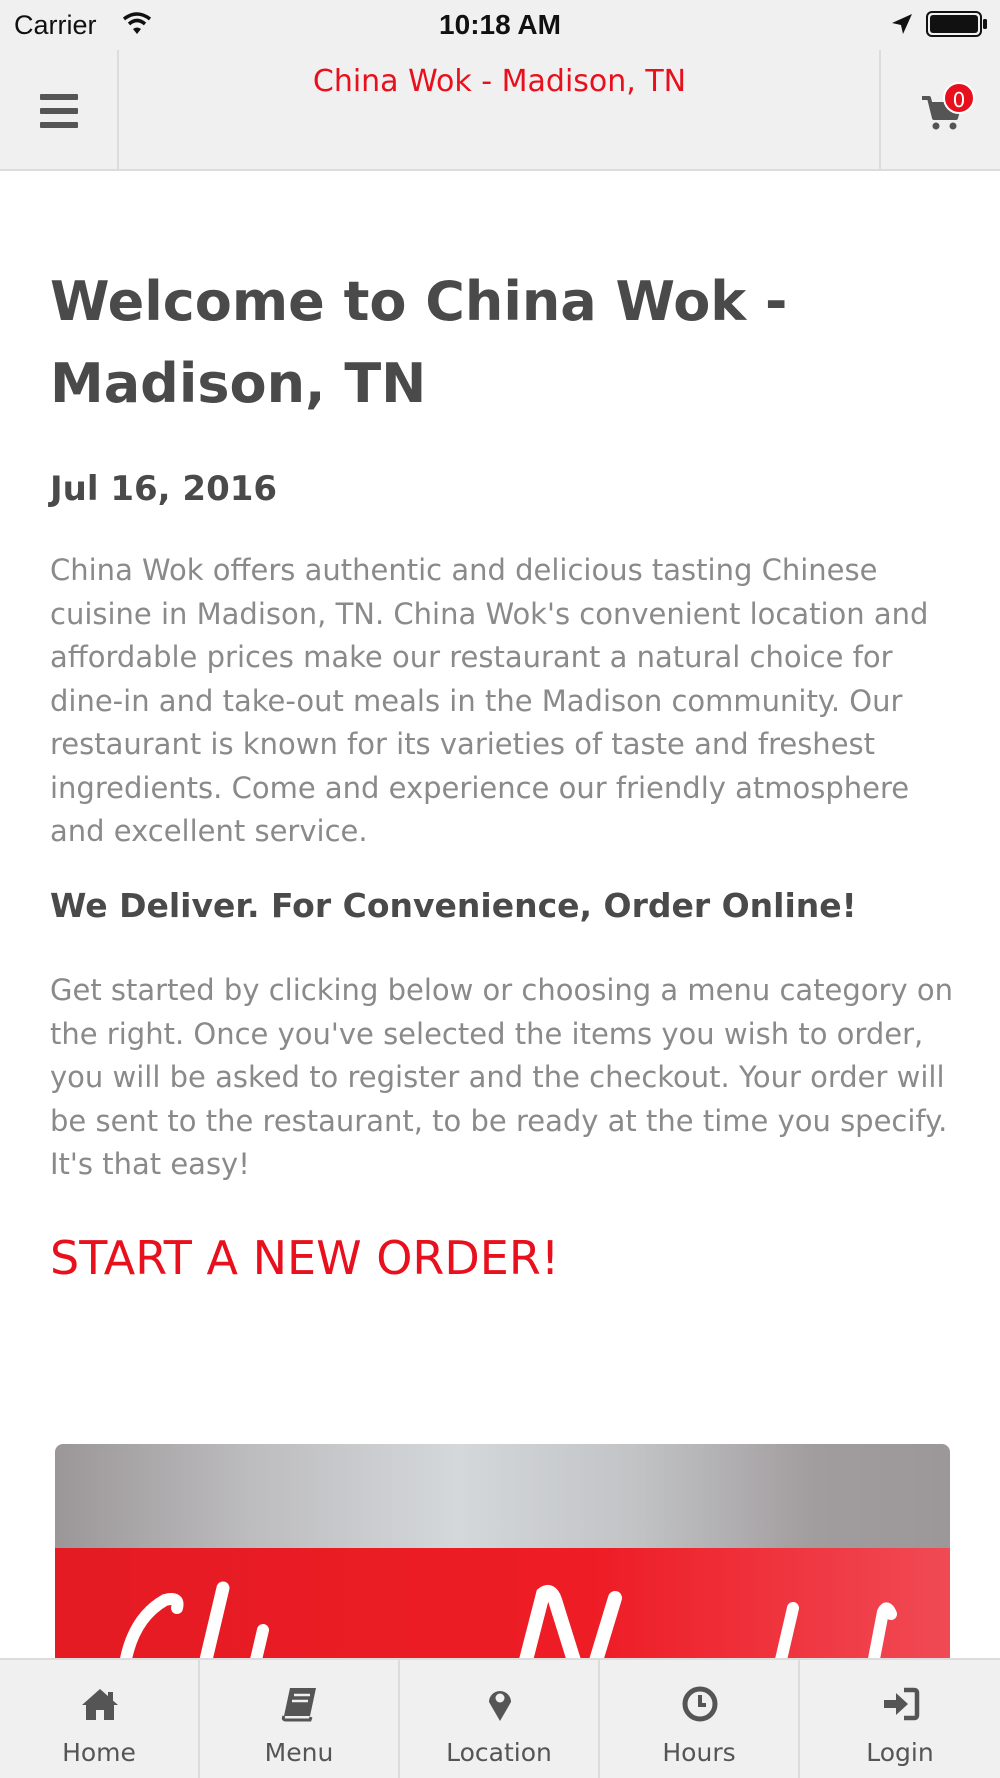  I want to click on map-pin-icon, so click(500, 1706).